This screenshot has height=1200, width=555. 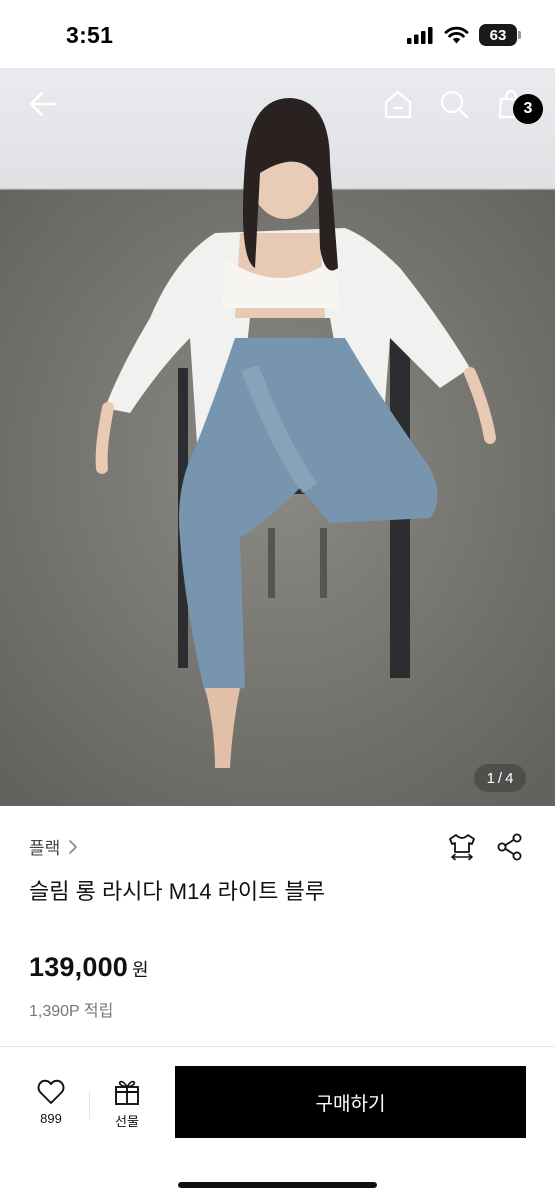 I want to click on home-icon, so click(x=398, y=104).